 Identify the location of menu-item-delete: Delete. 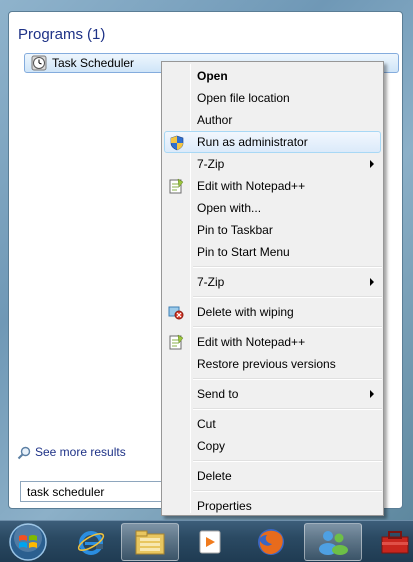
(272, 476).